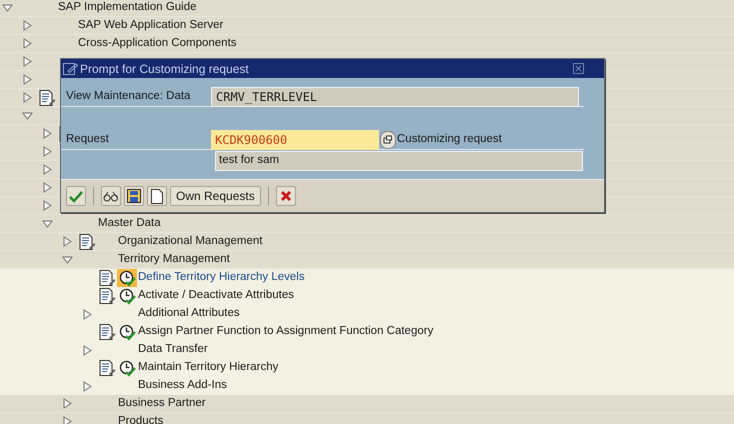  I want to click on tree-node-label: Additional Attributes, so click(188, 314).